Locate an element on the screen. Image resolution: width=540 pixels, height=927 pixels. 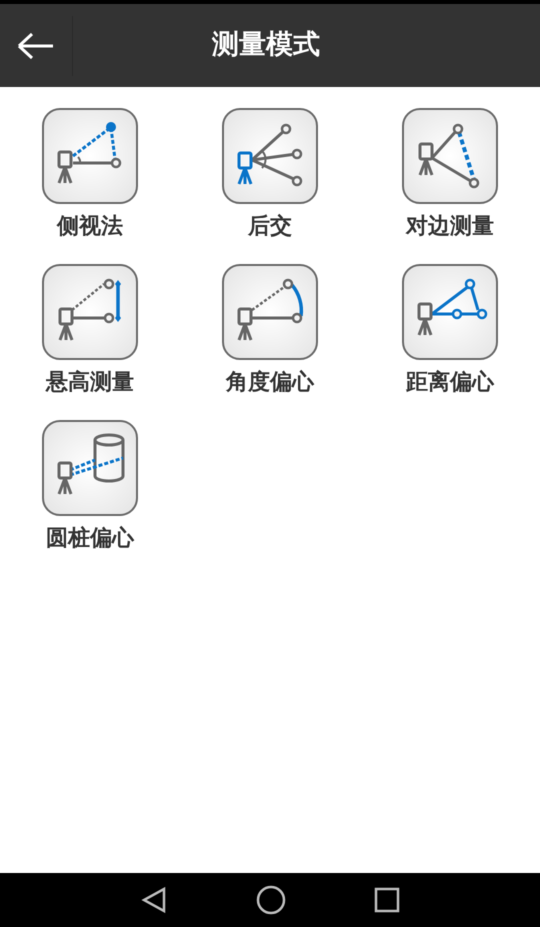
square-recents-icon is located at coordinates (387, 900).